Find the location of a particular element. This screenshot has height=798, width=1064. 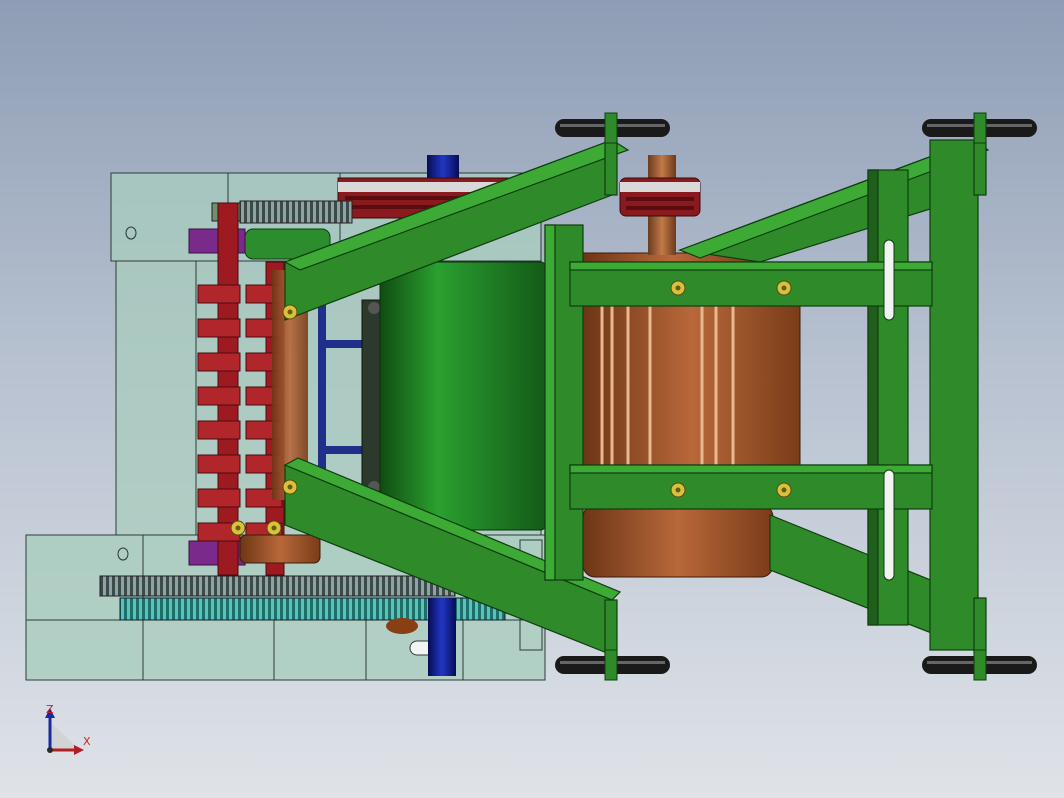

wheel-front-bottom is located at coordinates (612, 665).